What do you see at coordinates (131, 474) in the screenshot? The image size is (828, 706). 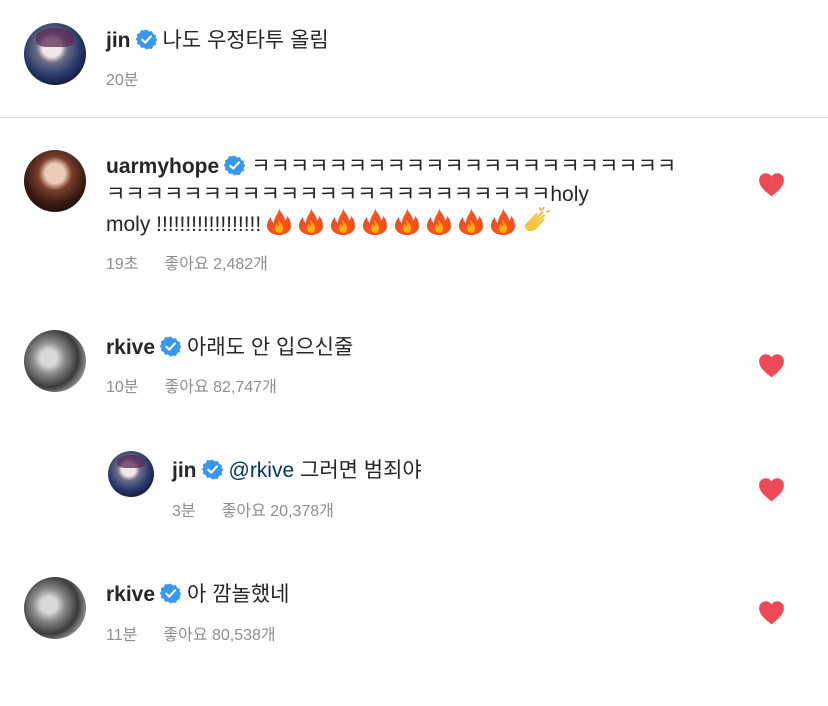 I see `reply-avatar` at bounding box center [131, 474].